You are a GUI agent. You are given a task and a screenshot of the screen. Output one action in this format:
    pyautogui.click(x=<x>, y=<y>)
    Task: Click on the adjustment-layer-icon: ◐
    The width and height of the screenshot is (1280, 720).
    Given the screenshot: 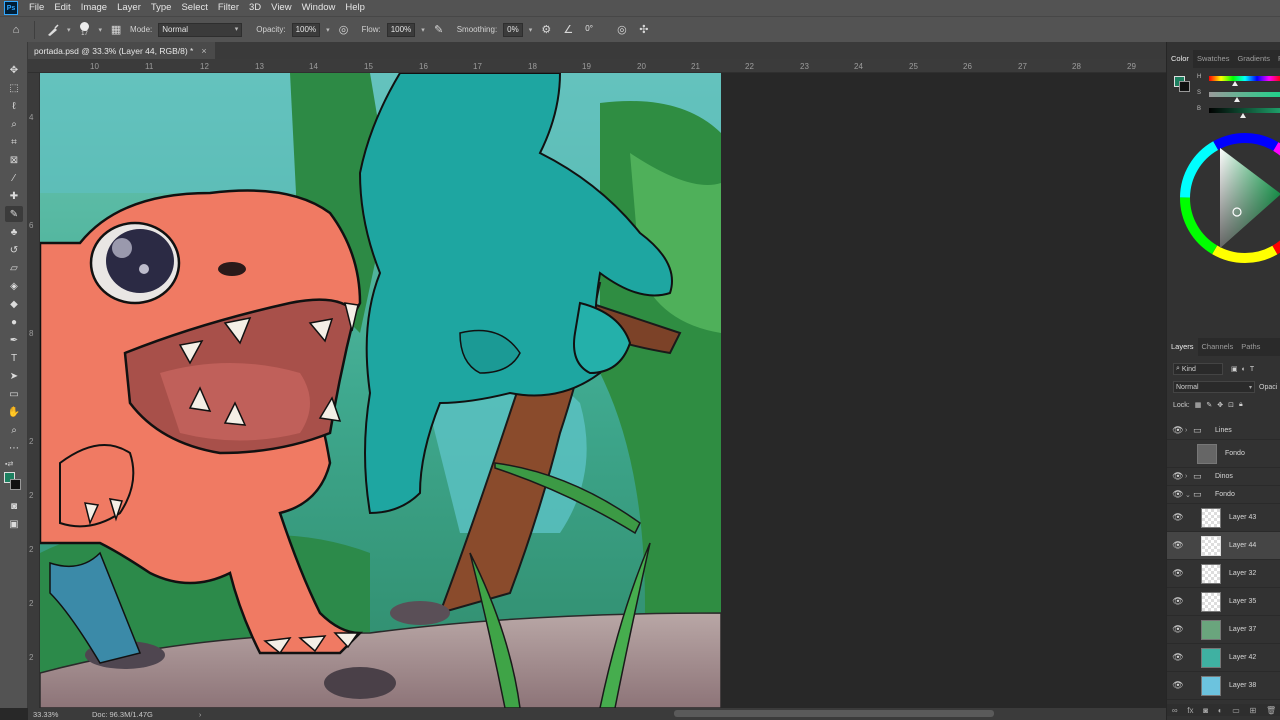 What is the action you would take?
    pyautogui.click(x=1220, y=710)
    